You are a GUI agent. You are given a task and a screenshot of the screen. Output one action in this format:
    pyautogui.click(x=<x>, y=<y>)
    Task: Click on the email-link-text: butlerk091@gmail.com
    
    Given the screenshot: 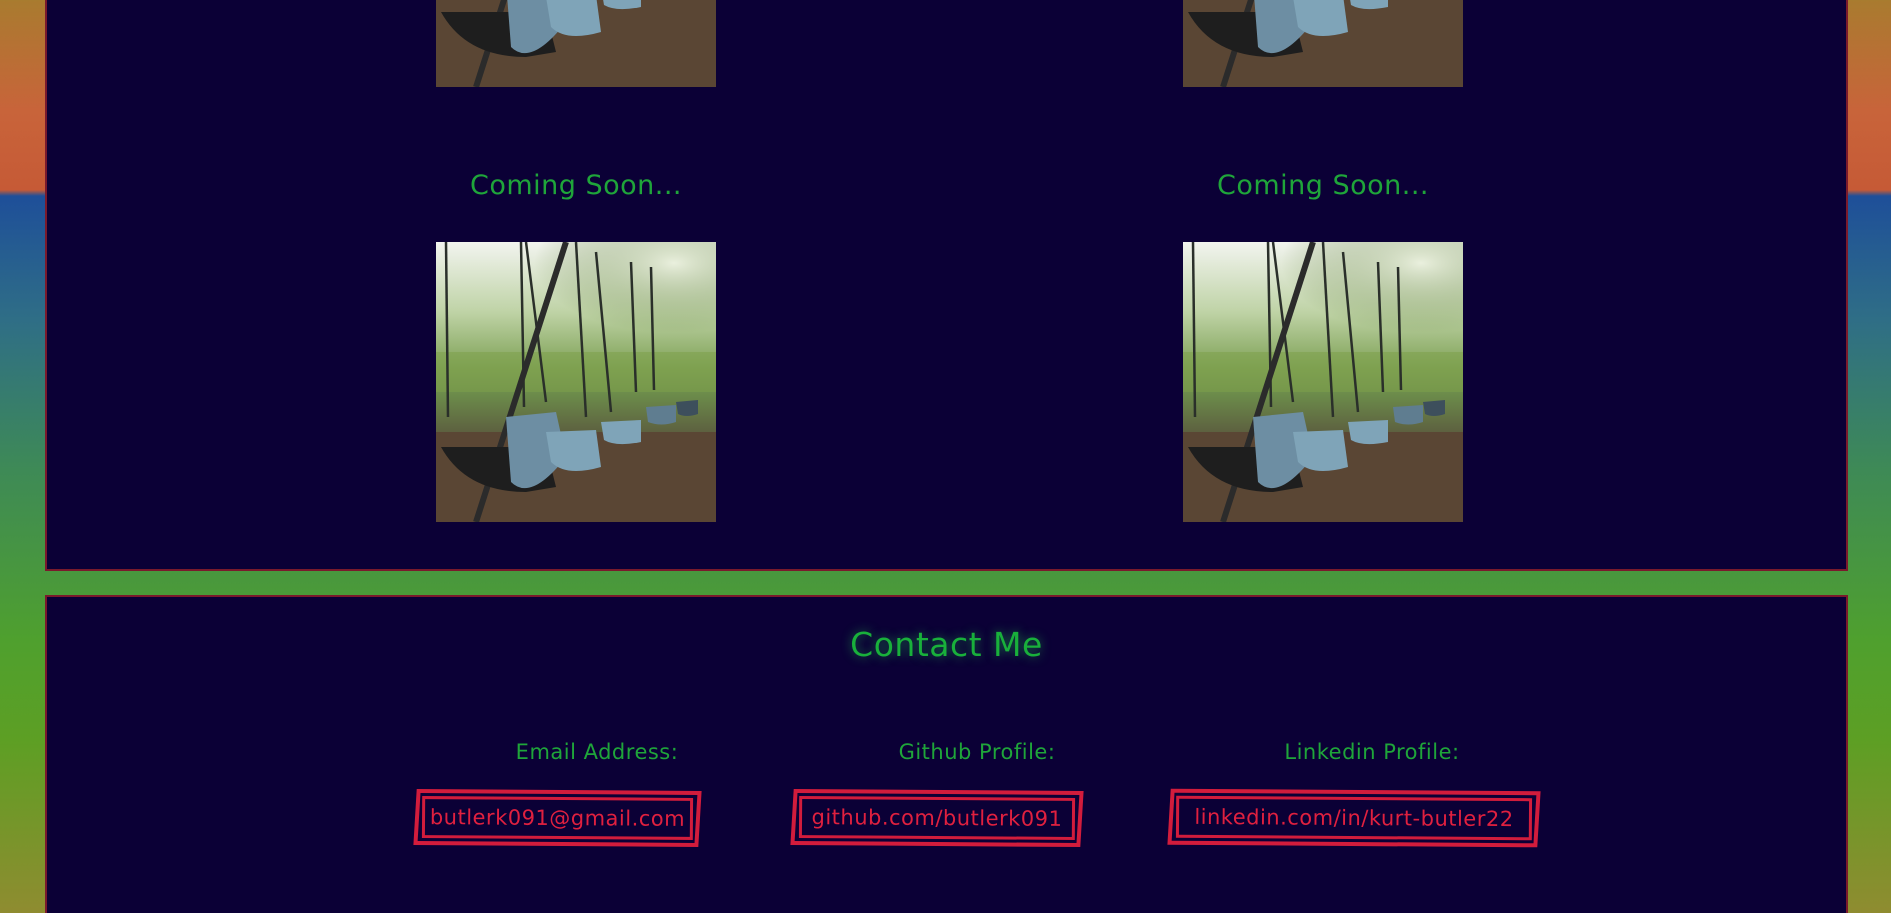 What is the action you would take?
    pyautogui.click(x=557, y=818)
    